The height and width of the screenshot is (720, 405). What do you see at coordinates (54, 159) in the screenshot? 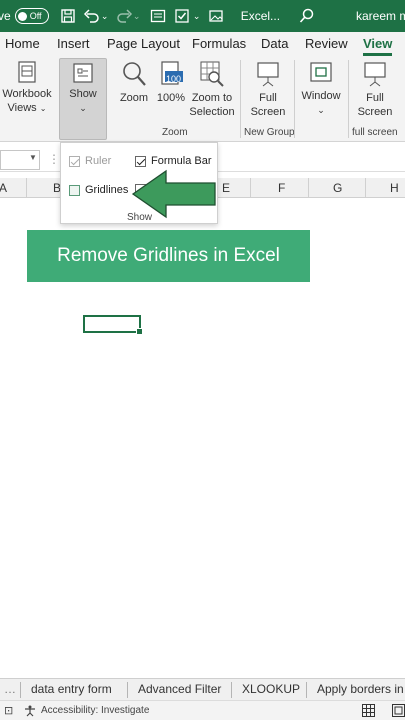
I see `formula-bar-grip-icon: ⋮` at bounding box center [54, 159].